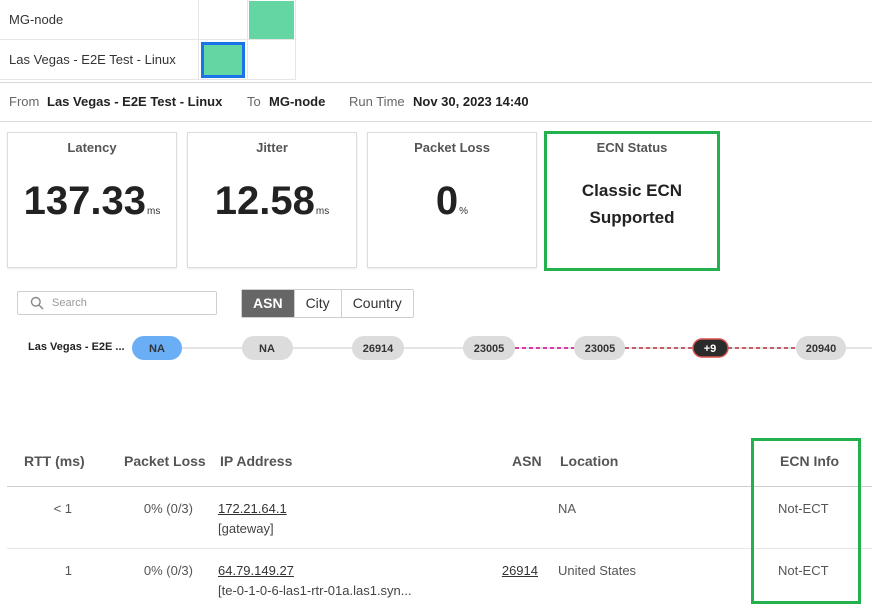 This screenshot has height=610, width=872. I want to click on path-hop-source: NA, so click(157, 348).